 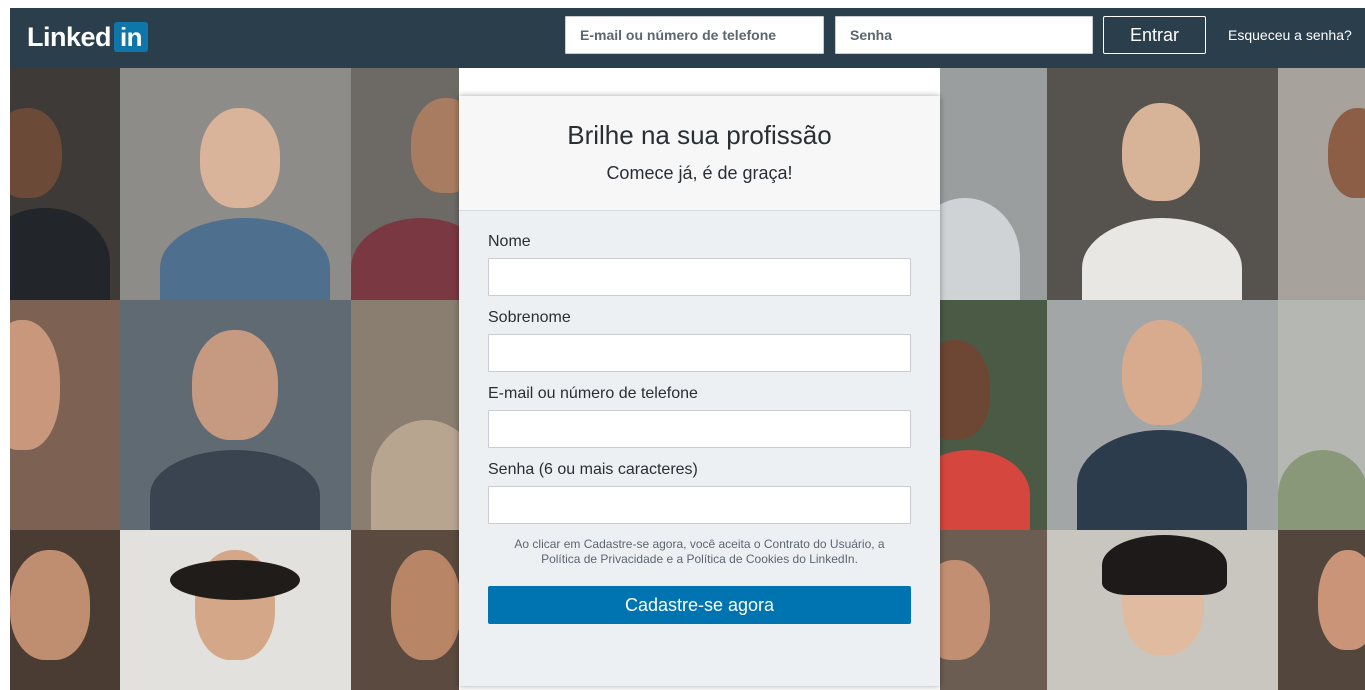 I want to click on logo-wordmark: Linked, so click(x=69, y=37).